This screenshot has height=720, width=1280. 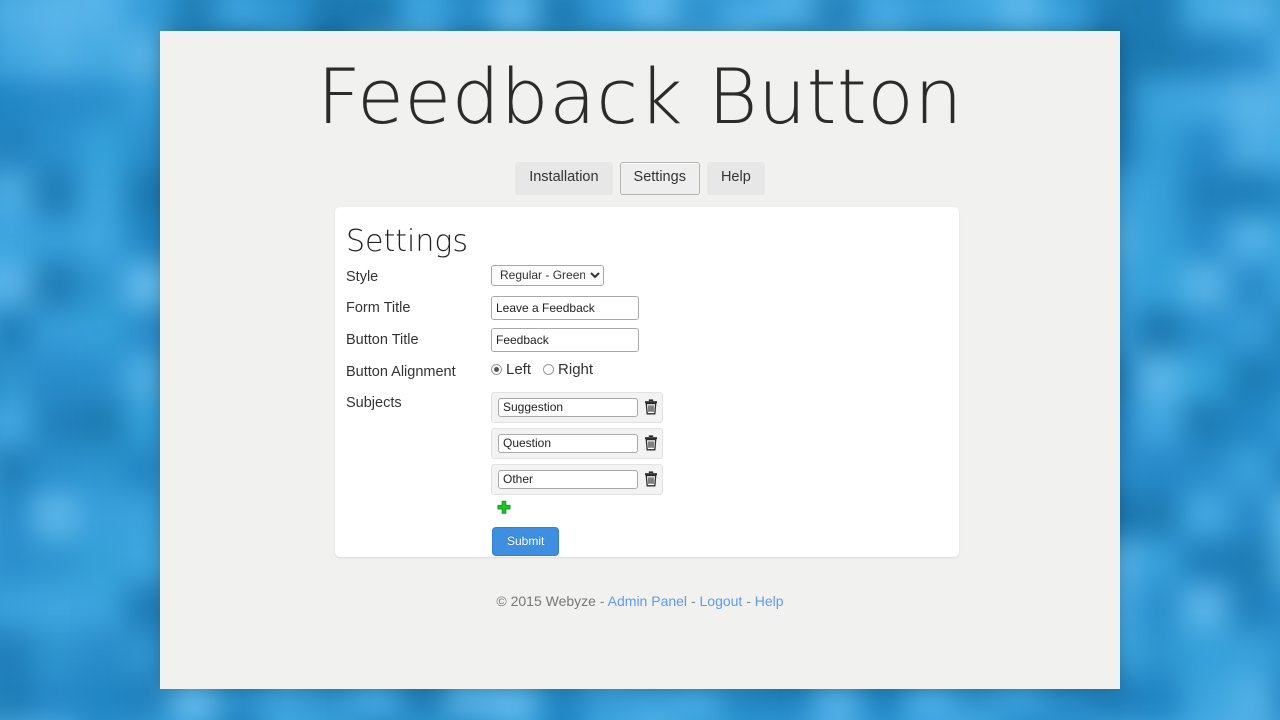 I want to click on button-alignment-radio-group: Left Right, so click(x=725, y=369).